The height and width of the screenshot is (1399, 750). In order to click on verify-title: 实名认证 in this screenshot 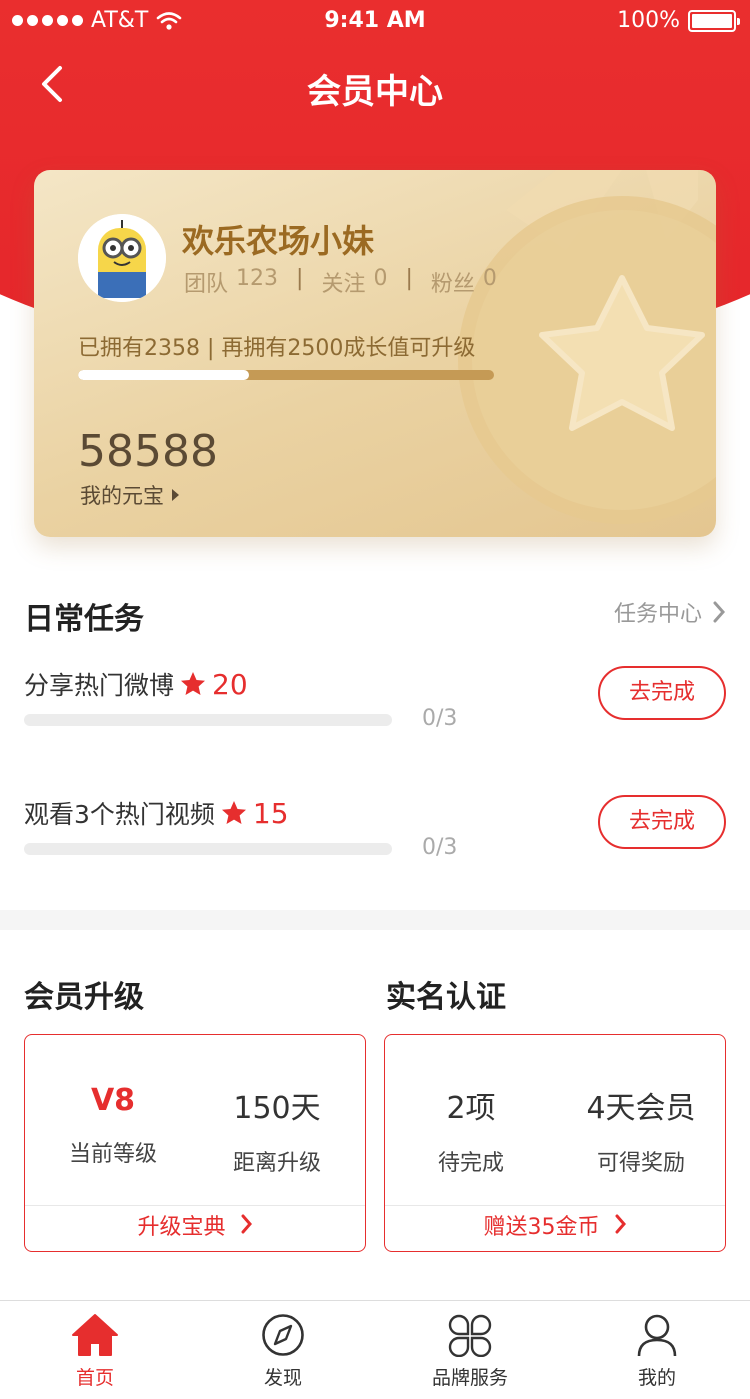, I will do `click(446, 997)`.